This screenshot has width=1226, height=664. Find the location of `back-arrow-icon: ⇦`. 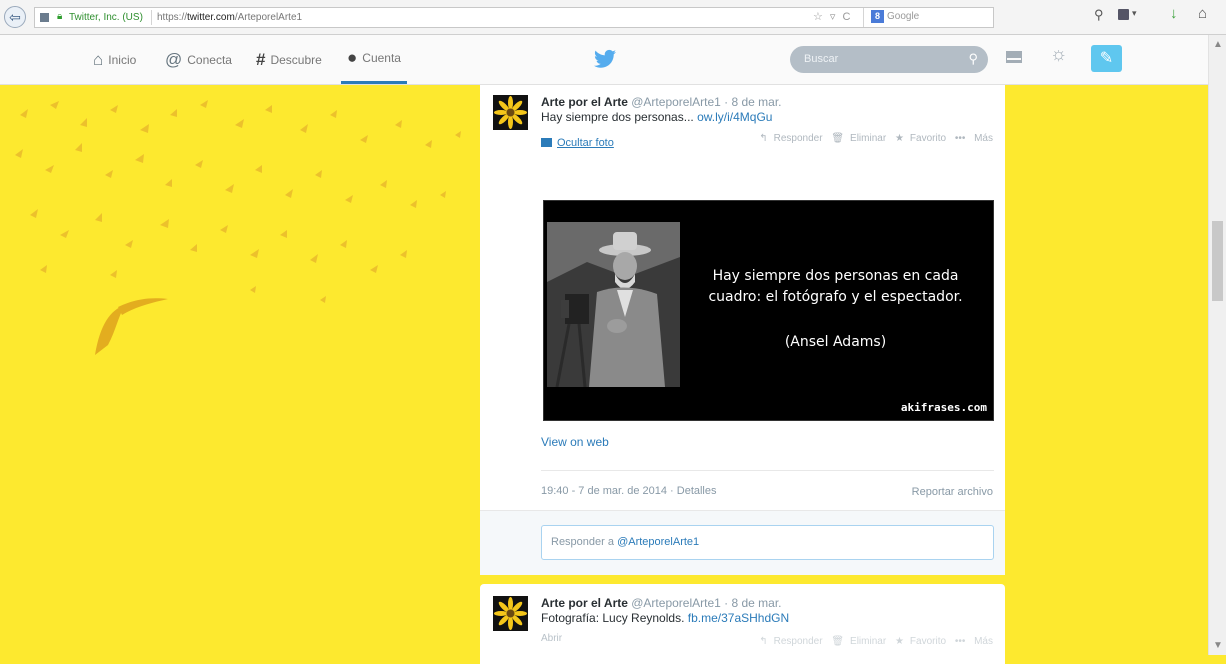

back-arrow-icon: ⇦ is located at coordinates (15, 17).